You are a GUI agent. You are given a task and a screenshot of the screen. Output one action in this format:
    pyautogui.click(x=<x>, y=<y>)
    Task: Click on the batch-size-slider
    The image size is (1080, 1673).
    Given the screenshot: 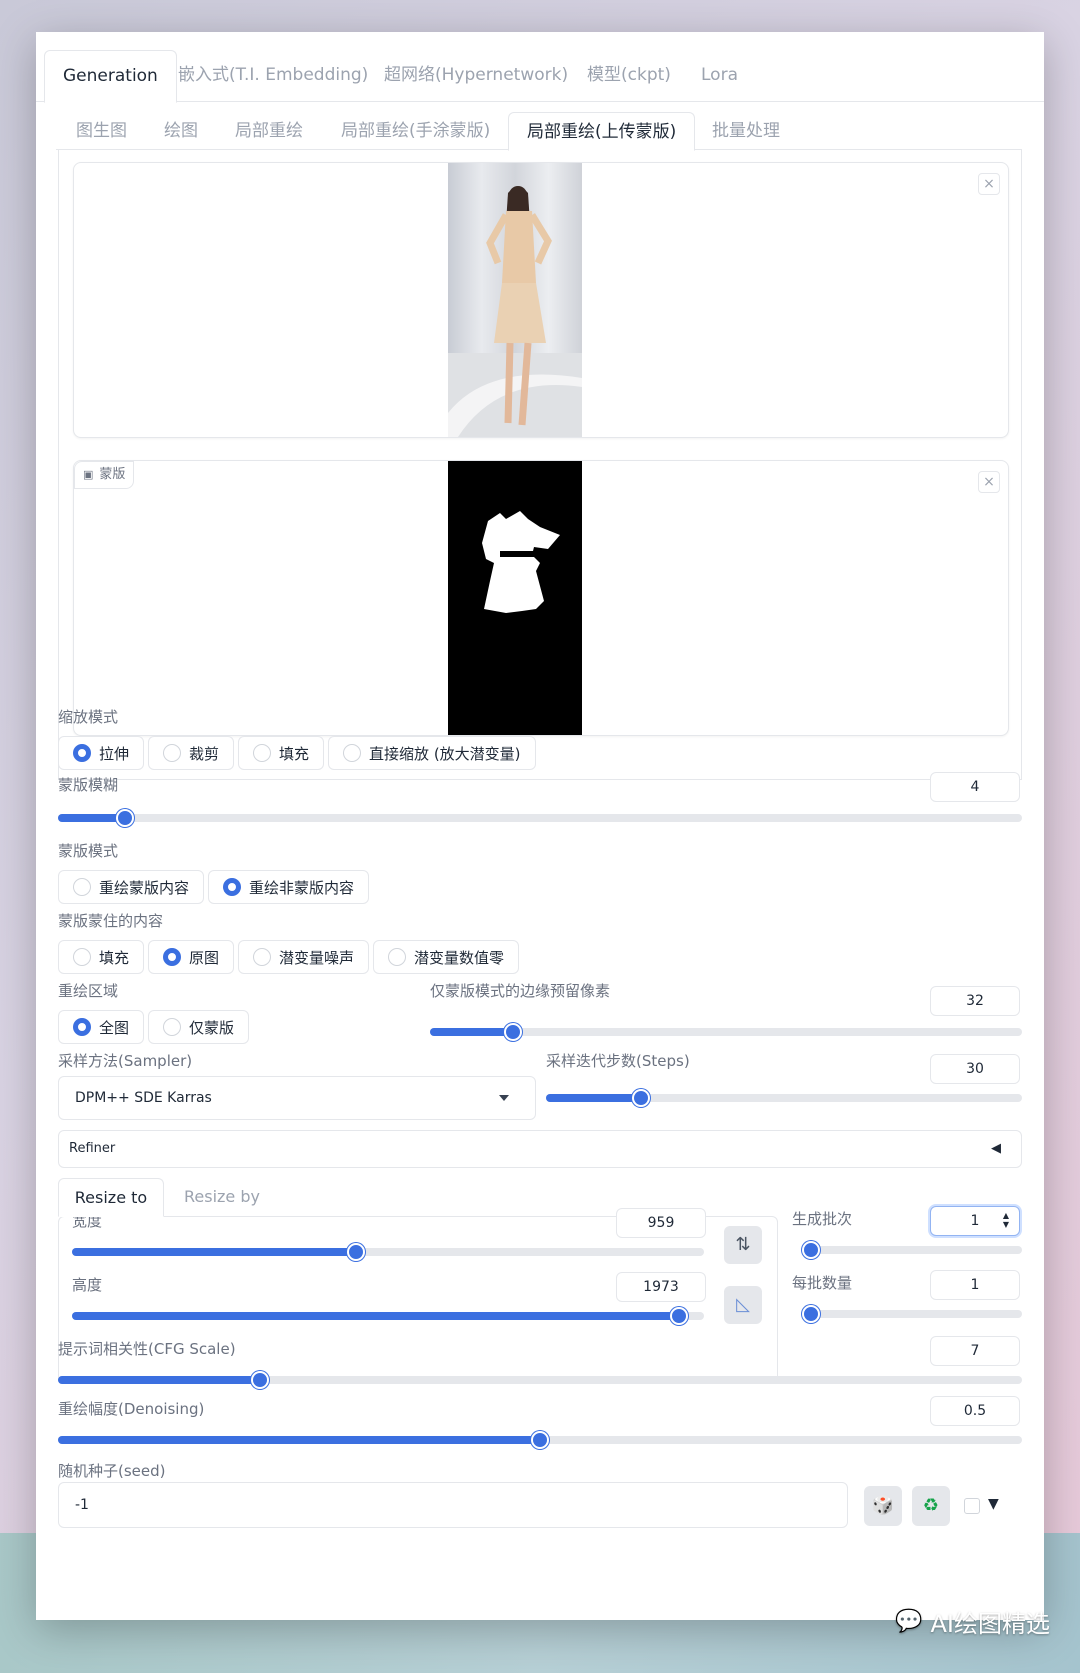 What is the action you would take?
    pyautogui.click(x=912, y=1314)
    